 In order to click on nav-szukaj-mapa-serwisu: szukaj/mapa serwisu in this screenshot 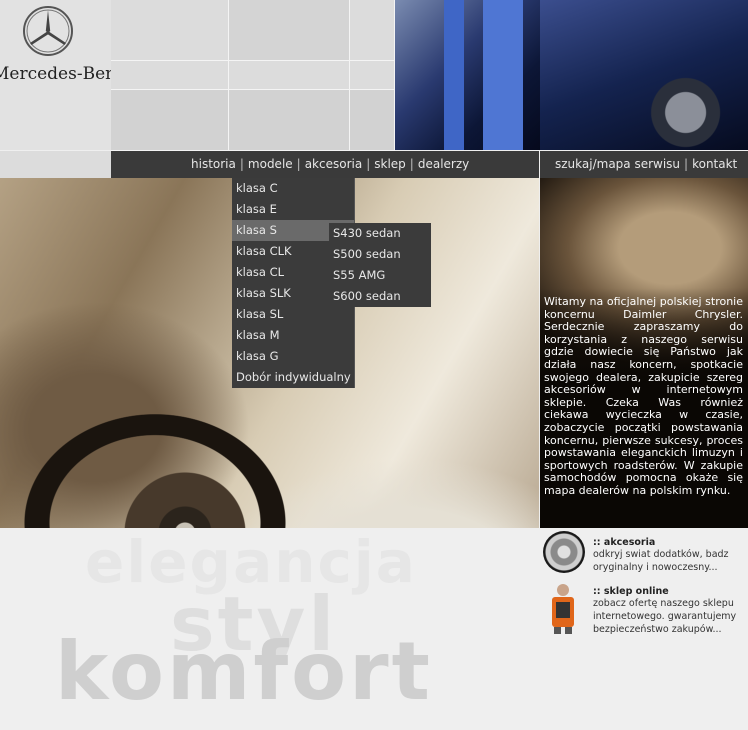, I will do `click(617, 164)`.